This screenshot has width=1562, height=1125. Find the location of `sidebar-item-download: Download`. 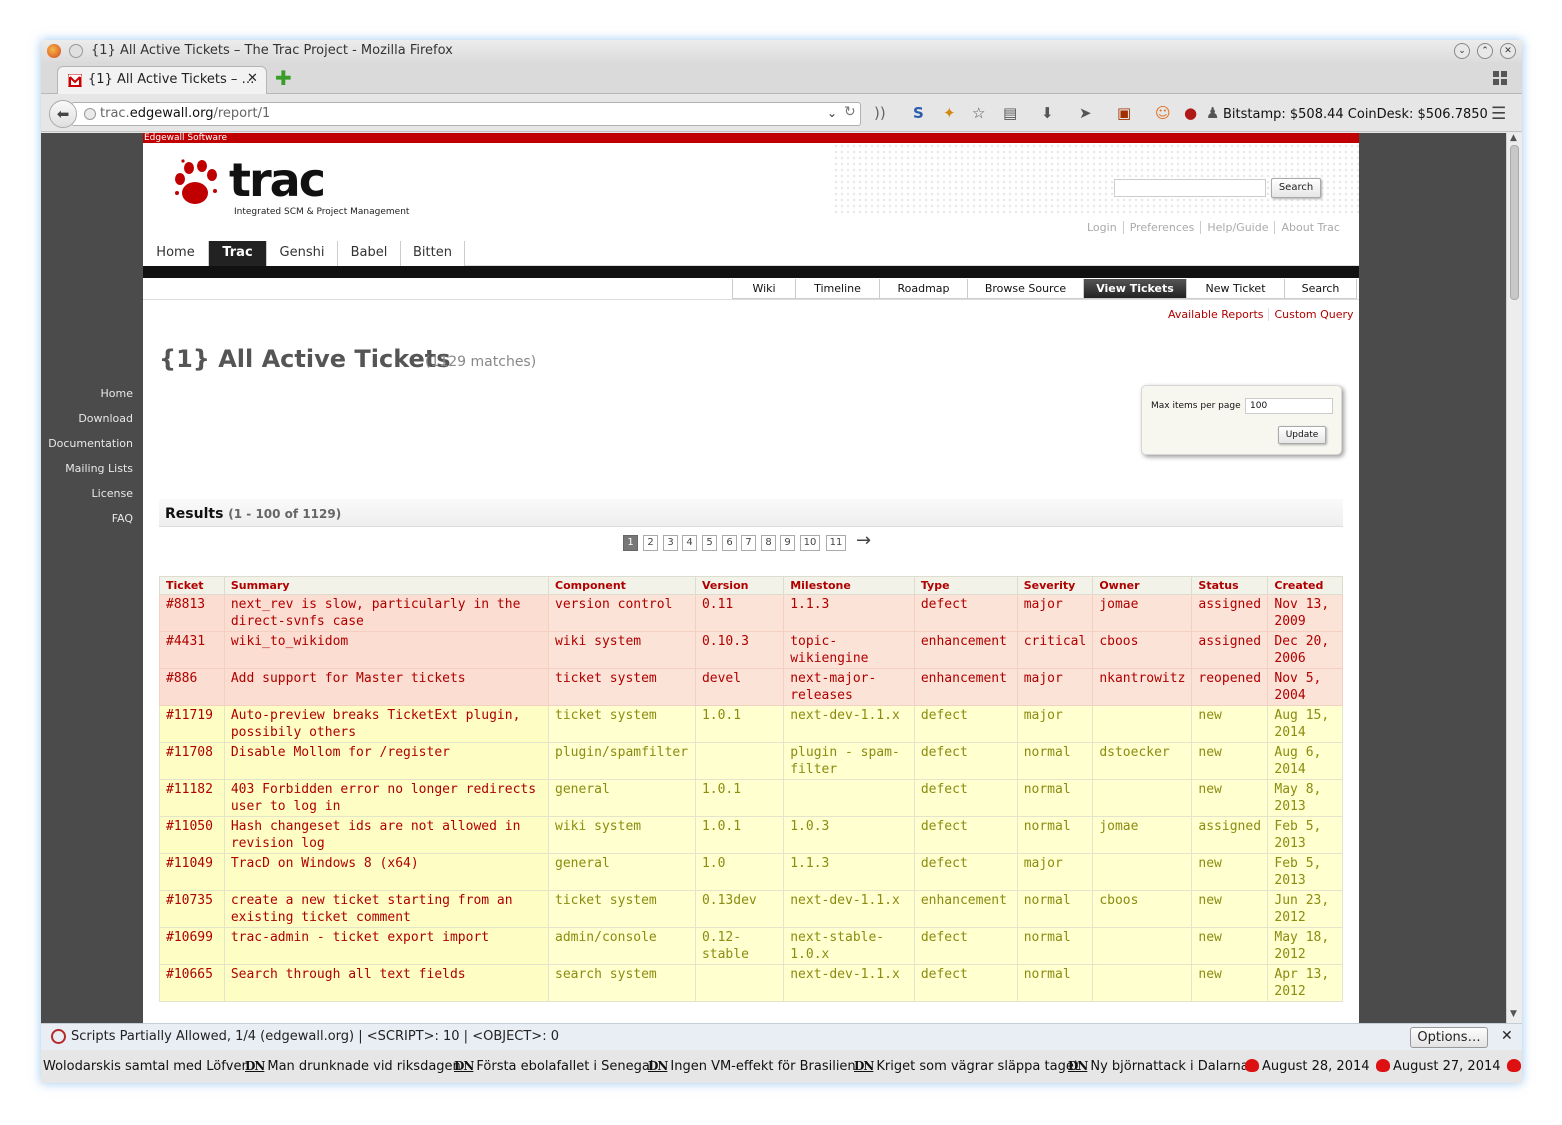

sidebar-item-download: Download is located at coordinates (105, 418).